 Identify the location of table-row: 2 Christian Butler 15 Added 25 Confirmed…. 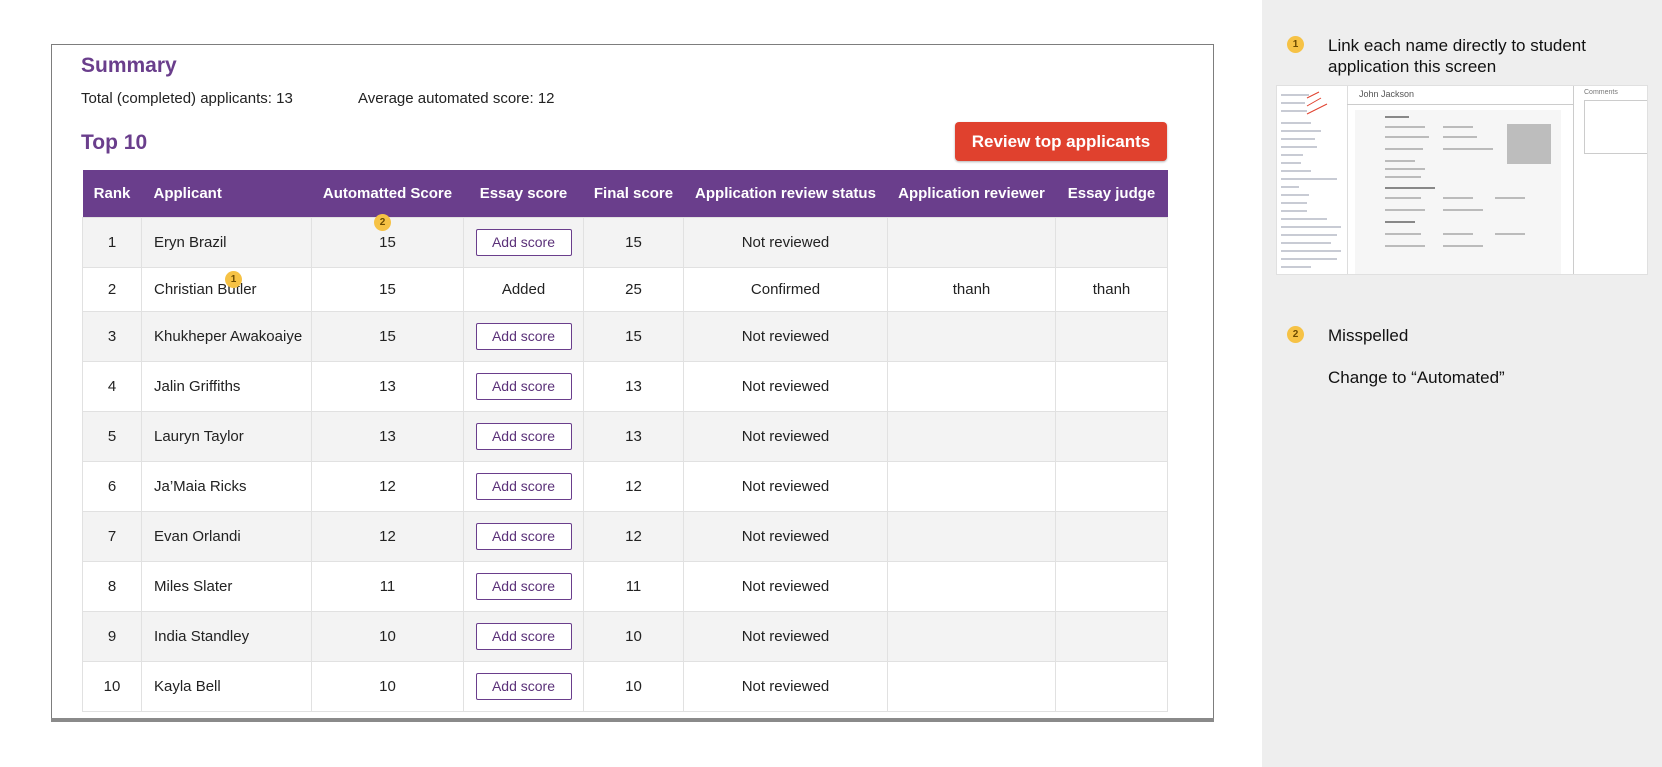
(625, 289).